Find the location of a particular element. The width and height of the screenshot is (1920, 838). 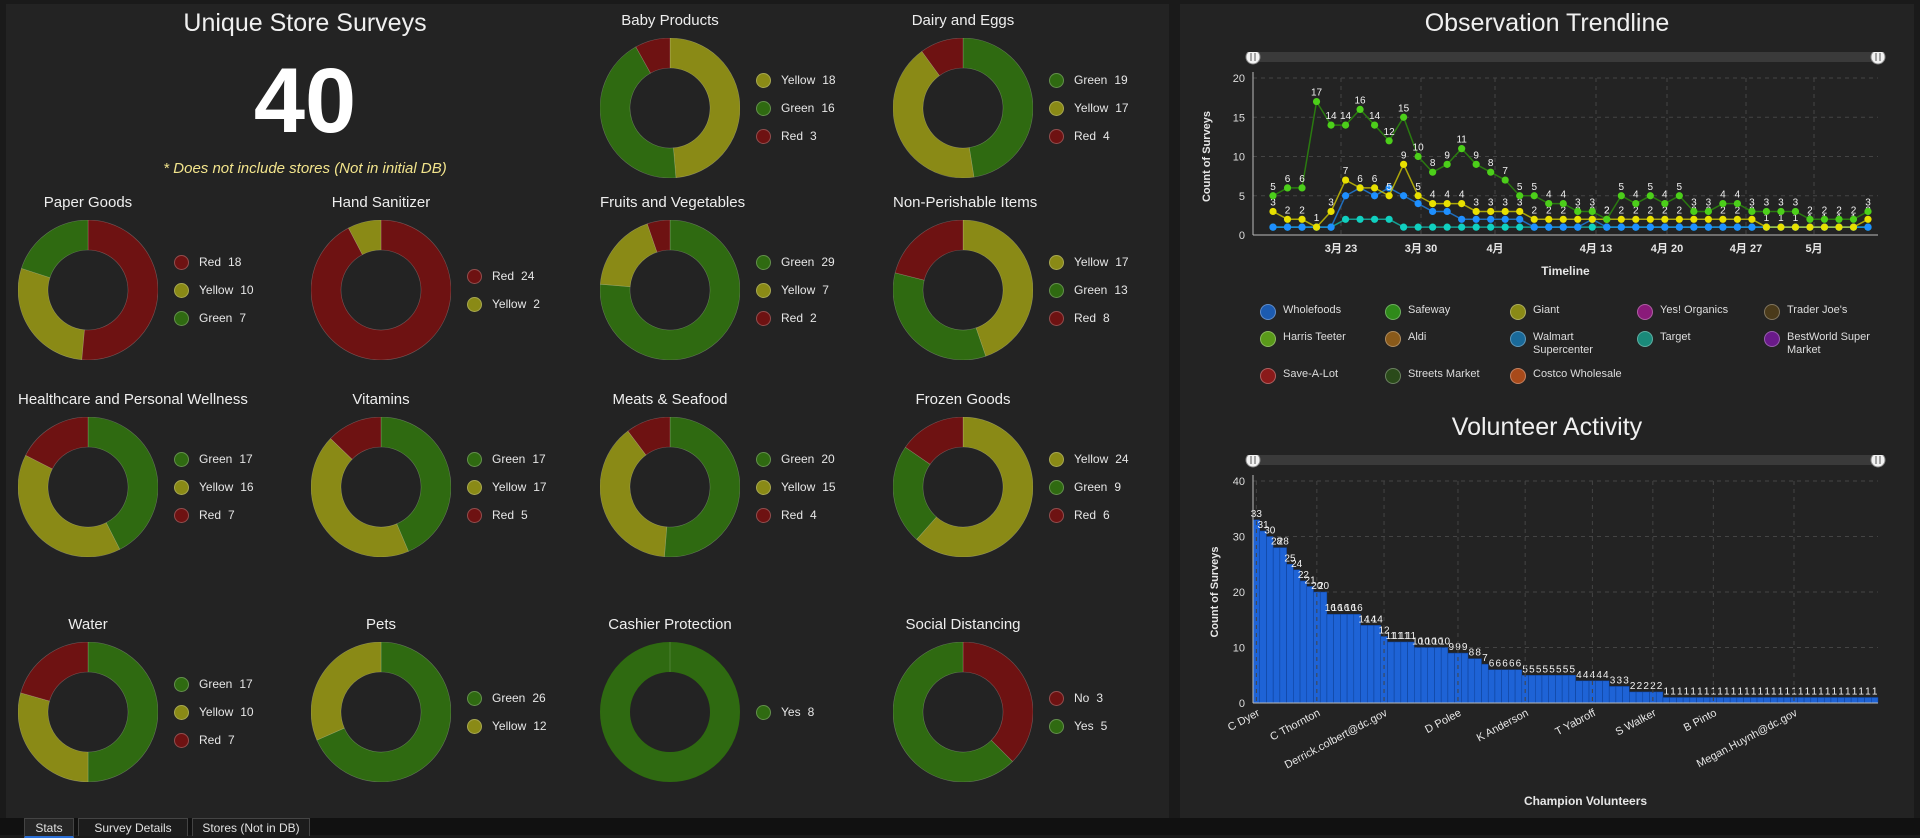

legend-item: Green 17 is located at coordinates (507, 459).